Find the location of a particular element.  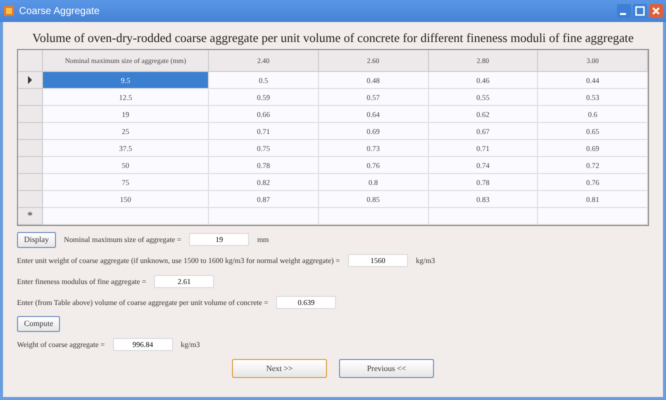

maximize-icon is located at coordinates (640, 11).